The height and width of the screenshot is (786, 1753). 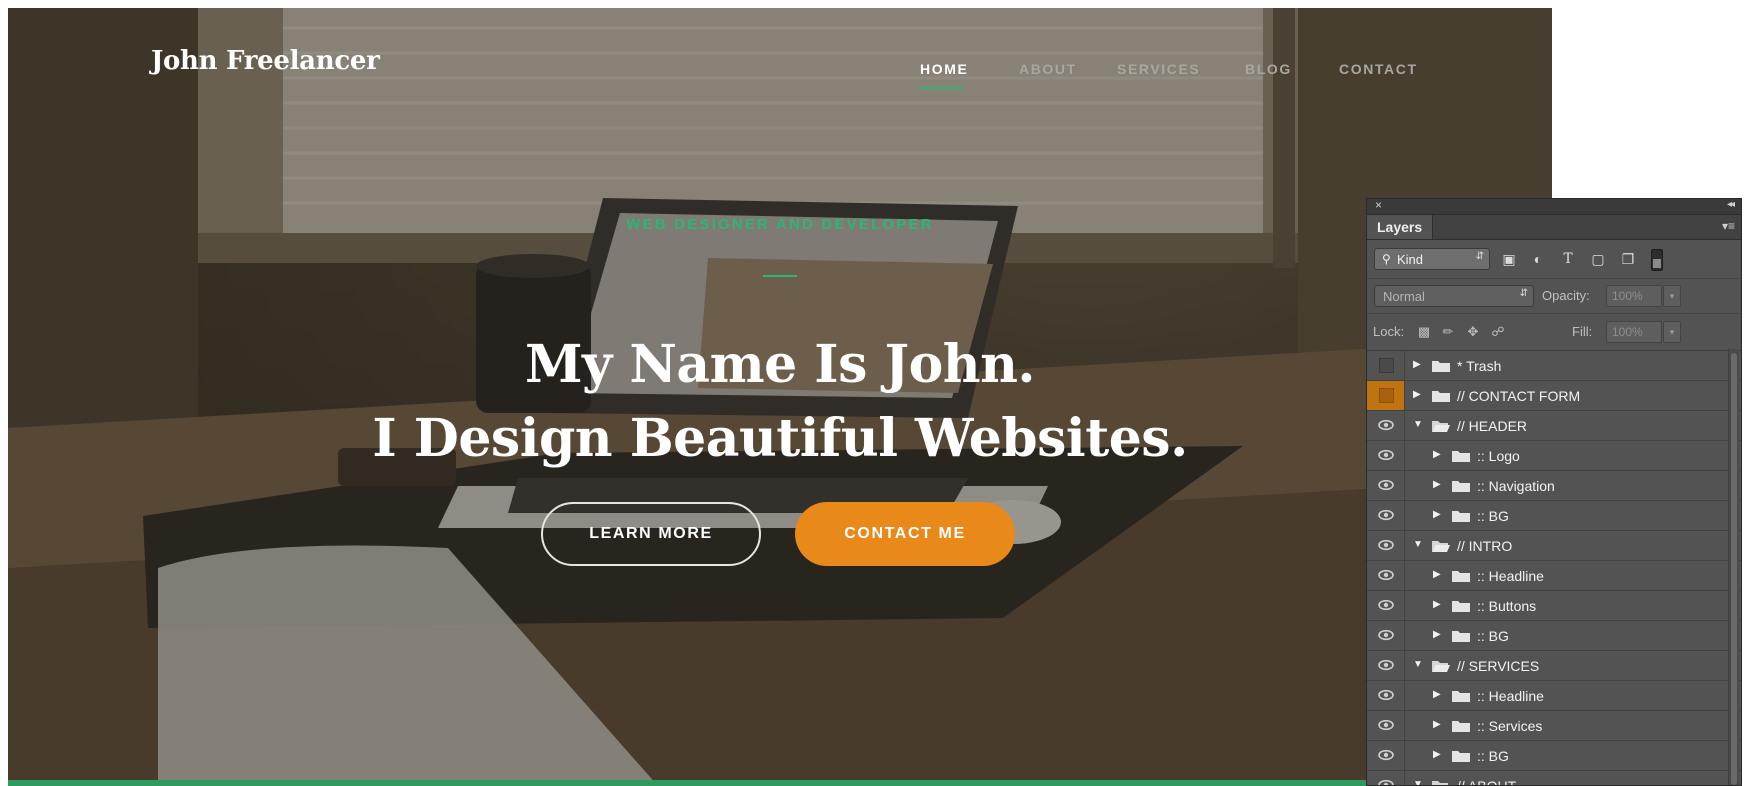 What do you see at coordinates (780, 276) in the screenshot?
I see `subtitle-divider` at bounding box center [780, 276].